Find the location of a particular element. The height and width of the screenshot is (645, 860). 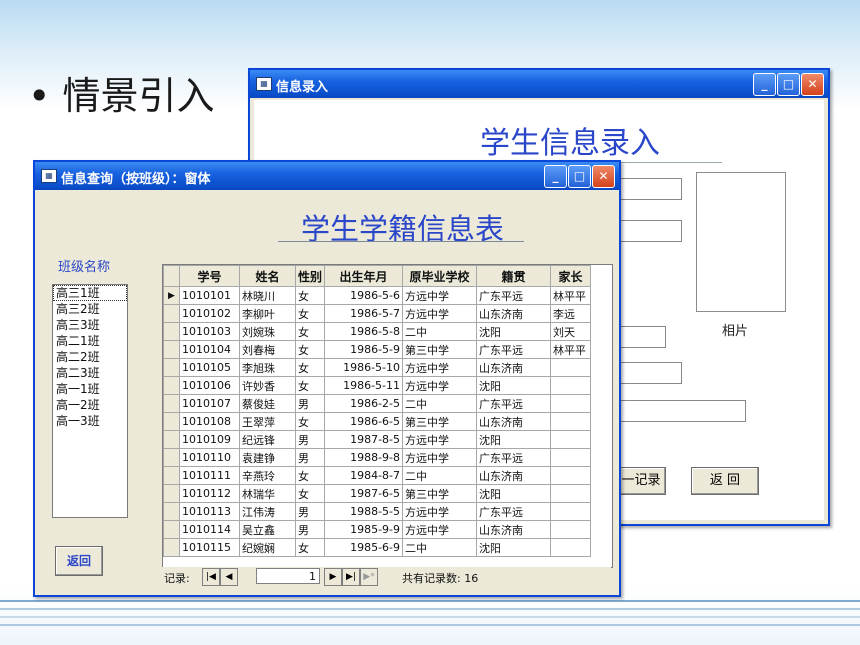

class-list-item: 高一2班 is located at coordinates (90, 405).